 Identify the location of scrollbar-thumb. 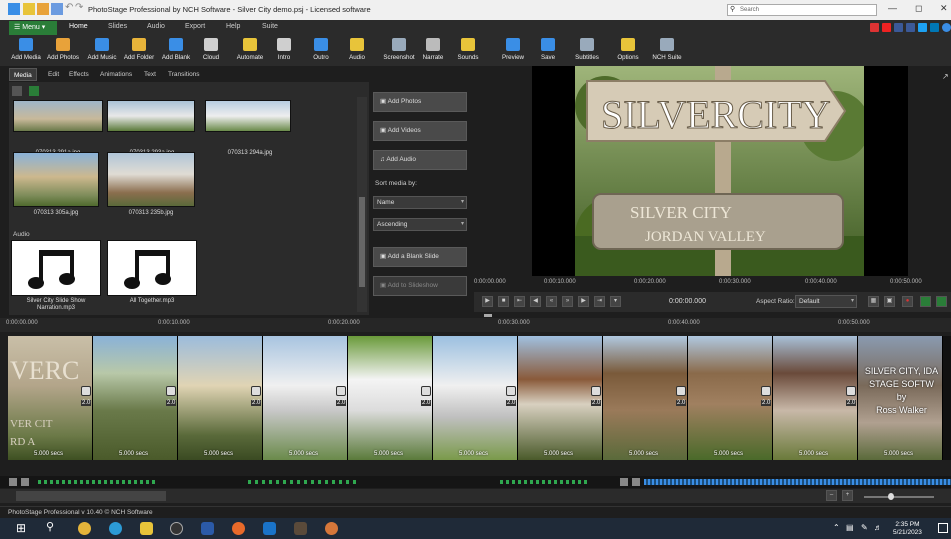
(362, 242).